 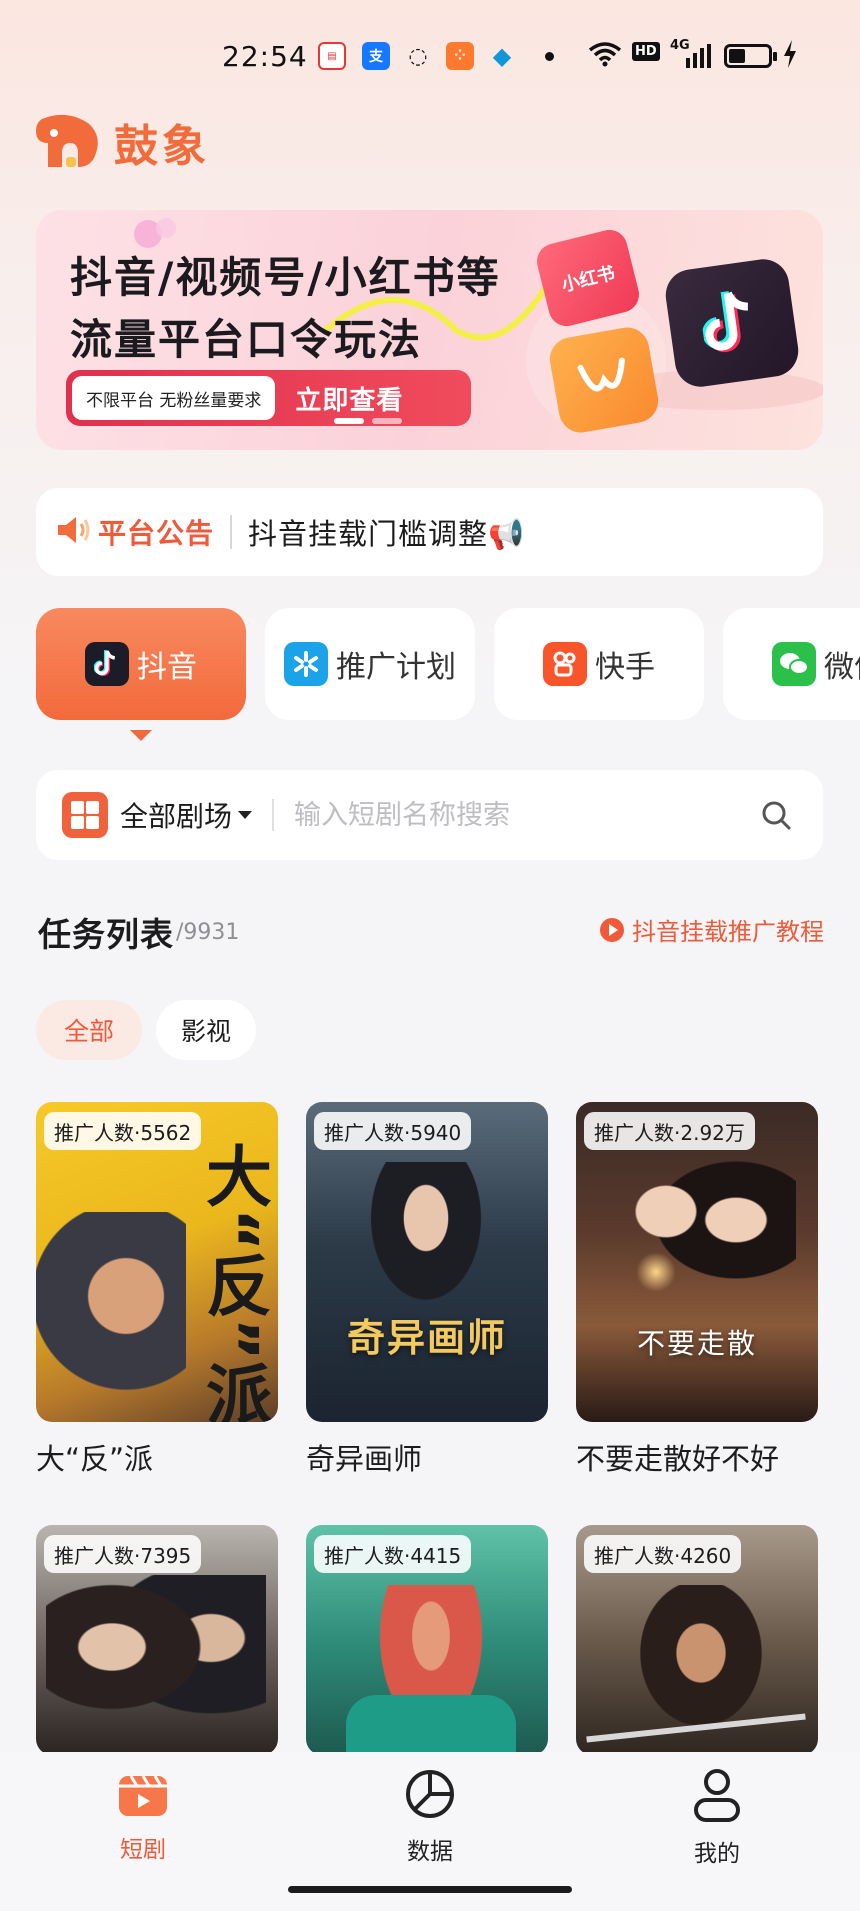 I want to click on promoter-count-badge: 推广人数·7395, so click(x=123, y=1554).